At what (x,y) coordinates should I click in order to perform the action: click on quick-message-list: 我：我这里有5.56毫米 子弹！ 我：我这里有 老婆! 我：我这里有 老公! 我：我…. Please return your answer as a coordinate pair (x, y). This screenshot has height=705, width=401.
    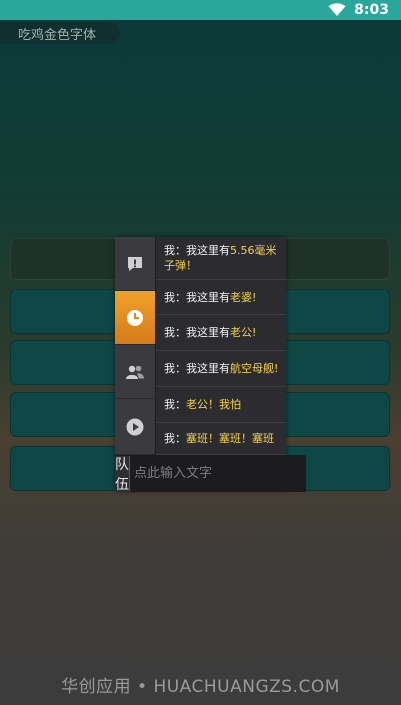
    Looking at the image, I should click on (221, 346).